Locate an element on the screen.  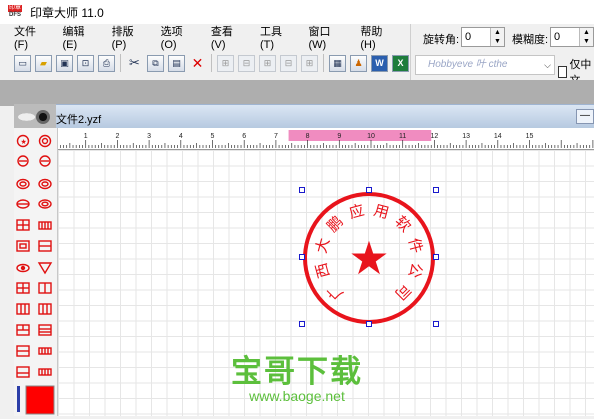
color-bar is located at coordinates (18, 399).